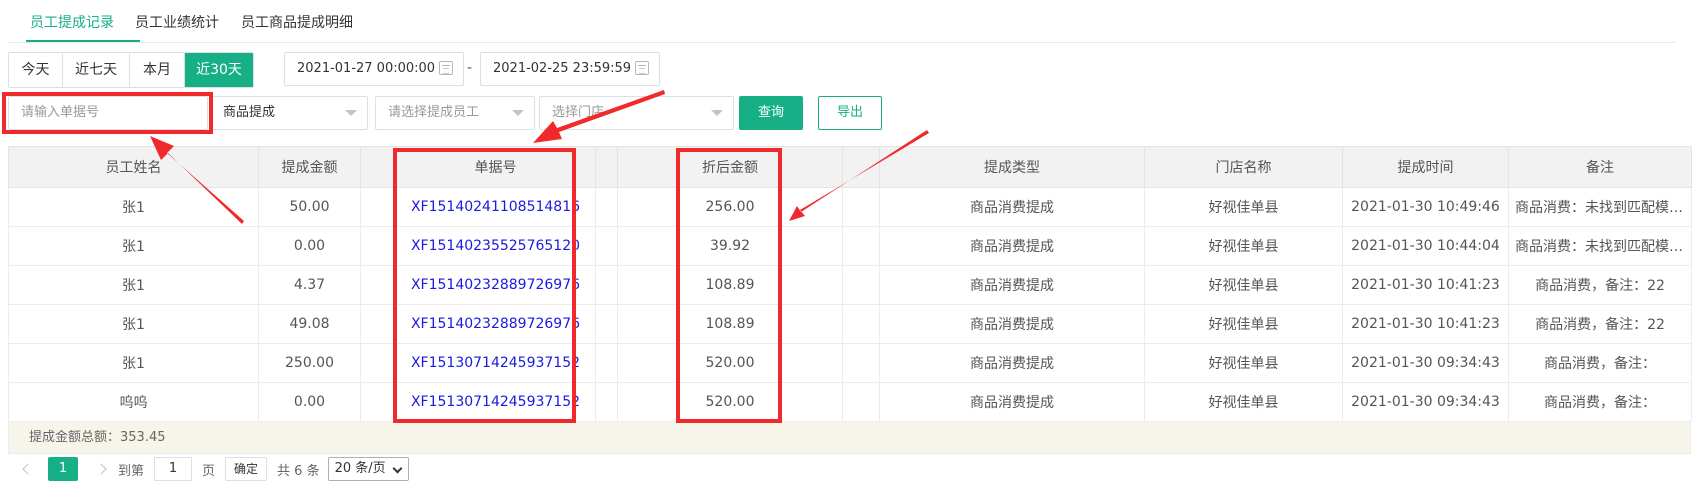  Describe the element at coordinates (434, 112) in the screenshot. I see `employee-placeholder: 请选择提成员工` at that location.